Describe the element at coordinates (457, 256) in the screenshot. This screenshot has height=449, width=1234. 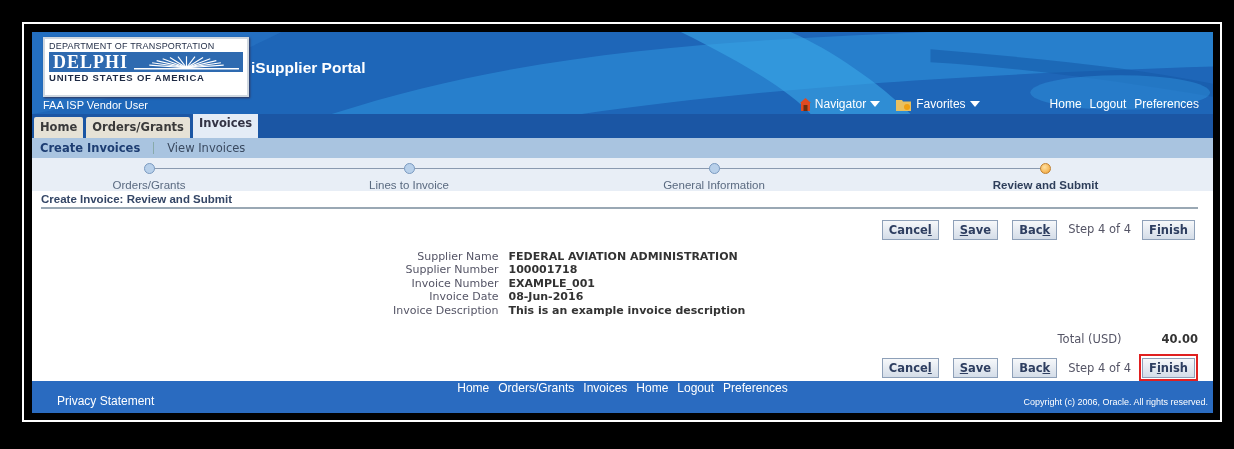
I see `field-label: Supplier Name` at that location.